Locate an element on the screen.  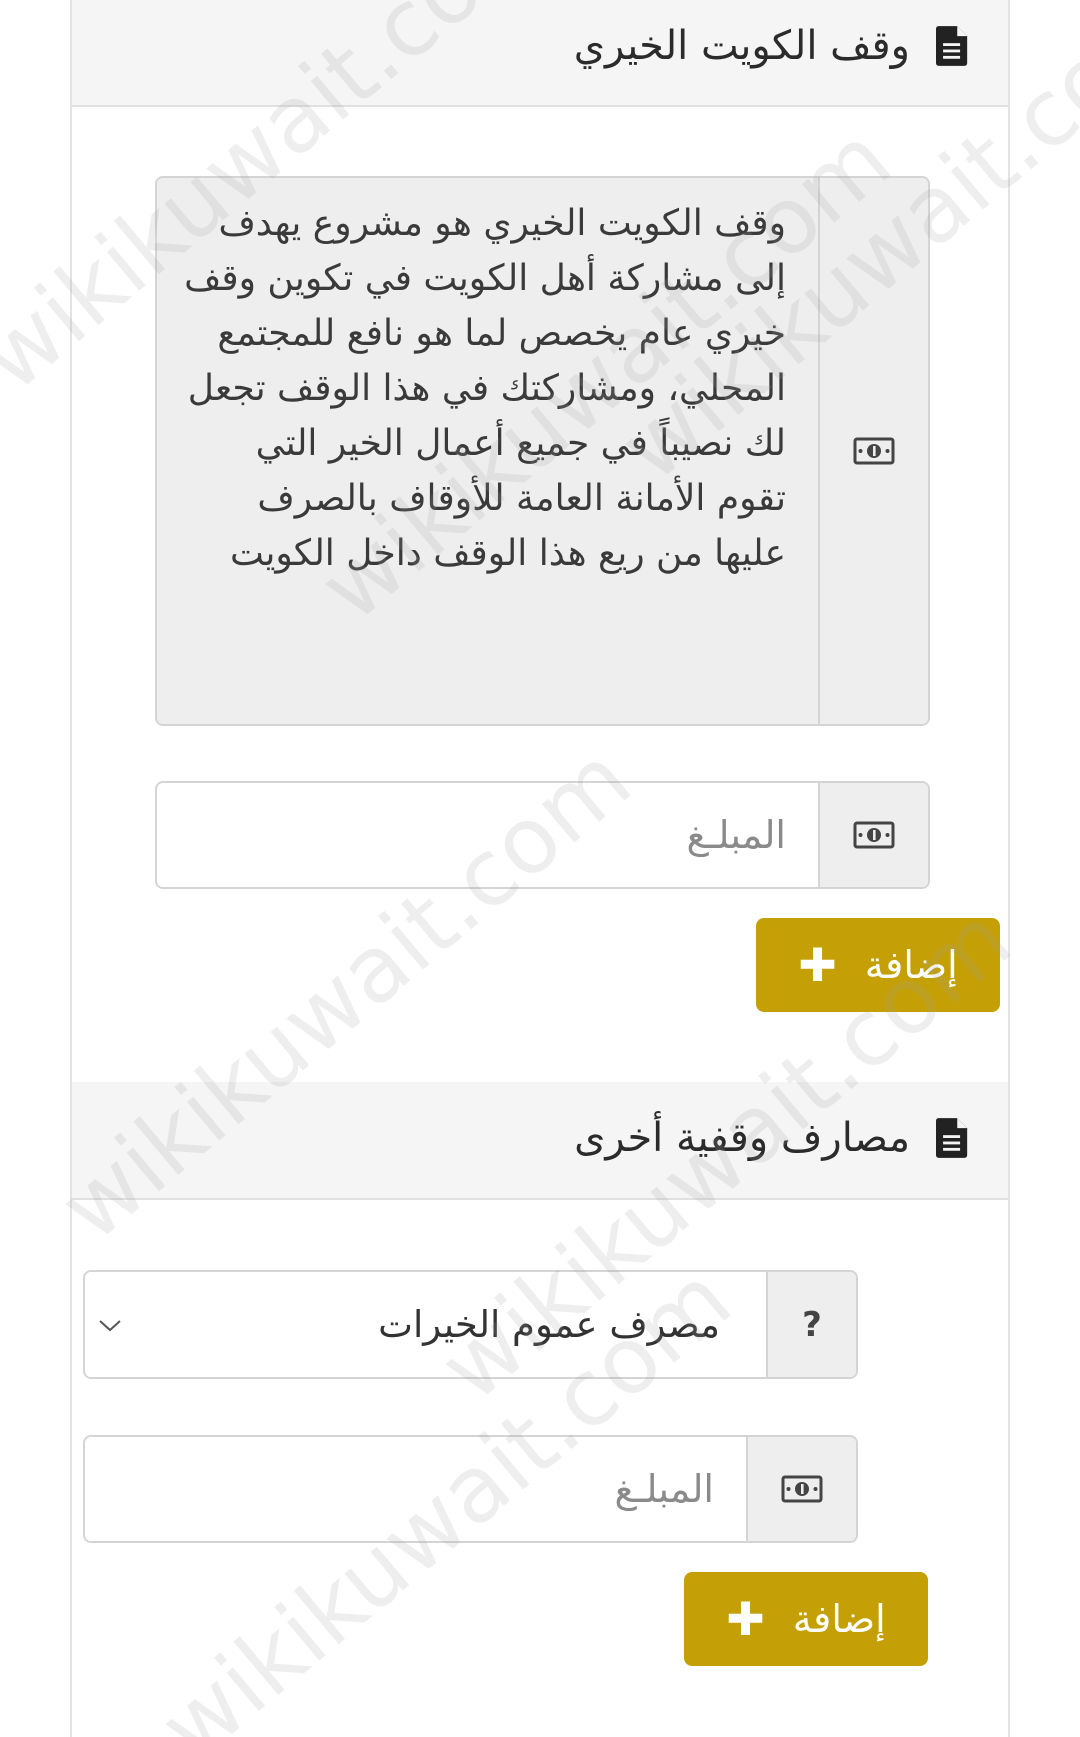
question-icon: ? is located at coordinates (812, 1324).